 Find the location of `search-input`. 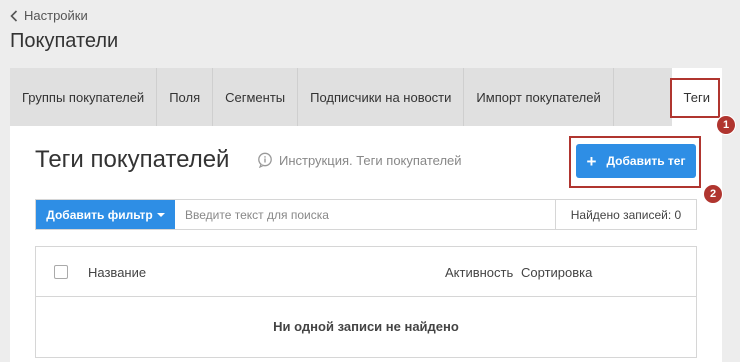

search-input is located at coordinates (365, 214).